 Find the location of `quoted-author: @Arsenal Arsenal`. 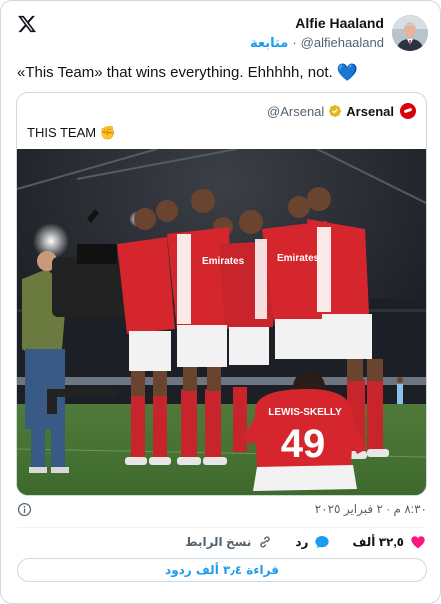

quoted-author: @Arsenal Arsenal is located at coordinates (341, 111).